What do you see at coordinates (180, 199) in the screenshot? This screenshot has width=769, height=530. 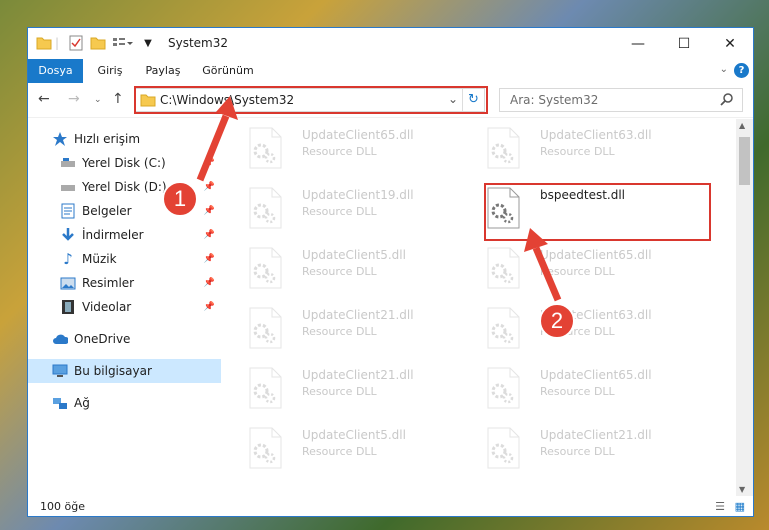 I see `step-1-badge: 1` at bounding box center [180, 199].